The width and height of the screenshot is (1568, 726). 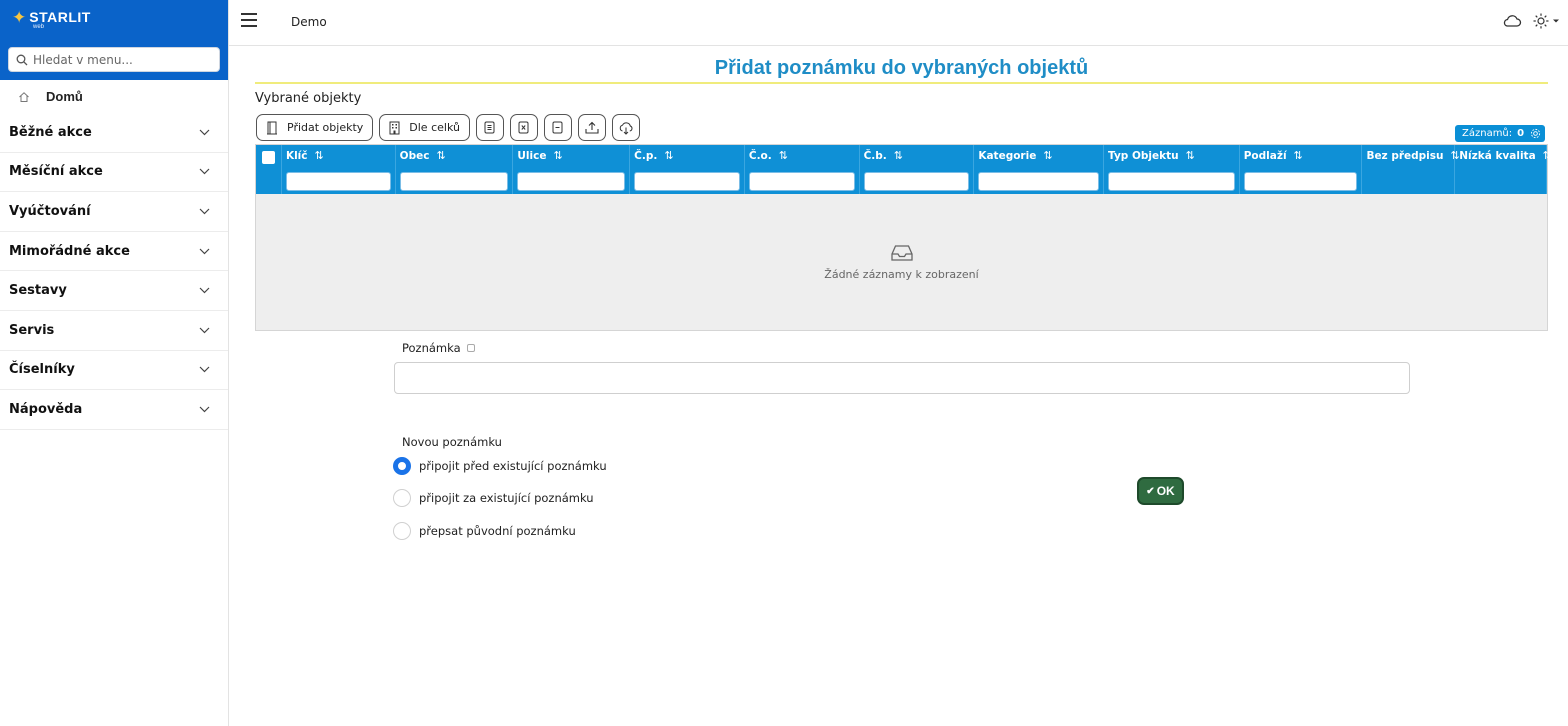 I want to click on upload-button, so click(x=591, y=127).